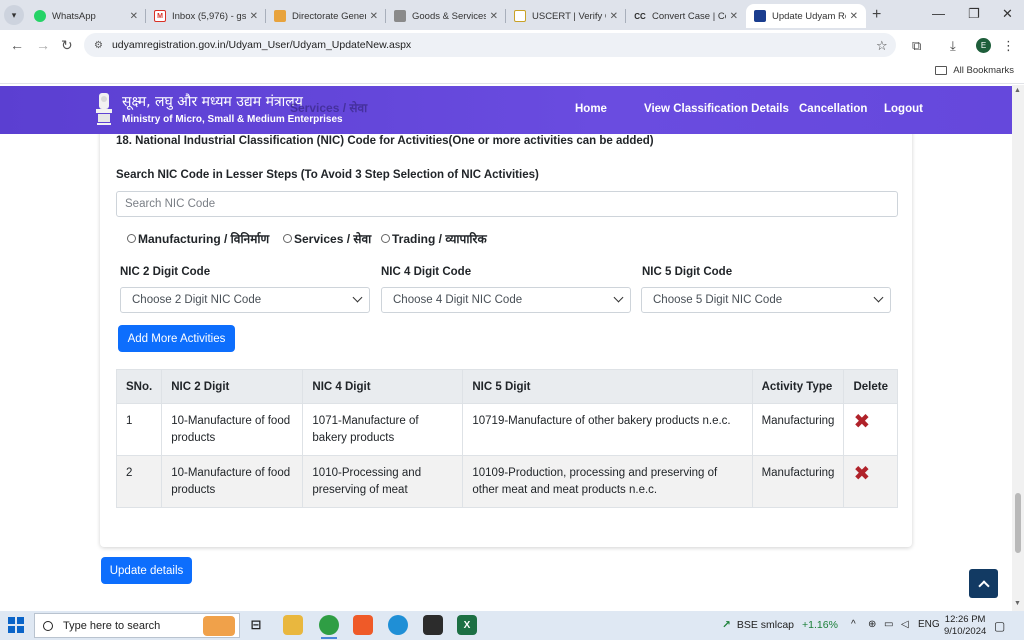 The height and width of the screenshot is (640, 1024). Describe the element at coordinates (591, 109) in the screenshot. I see `nav-home: Home` at that location.